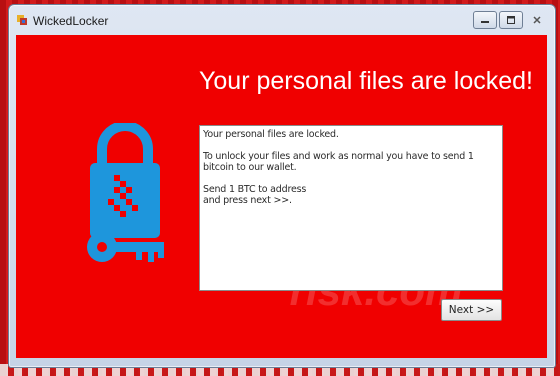 The image size is (560, 376). I want to click on window-controls, so click(511, 21).